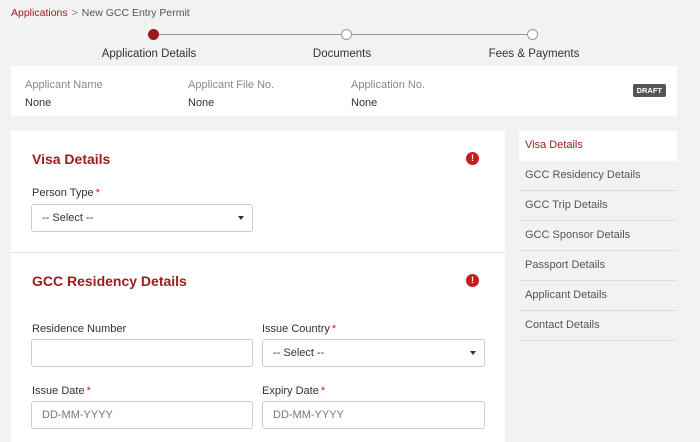 The image size is (700, 442). Describe the element at coordinates (38, 103) in the screenshot. I see `applicant-name-value: None` at that location.